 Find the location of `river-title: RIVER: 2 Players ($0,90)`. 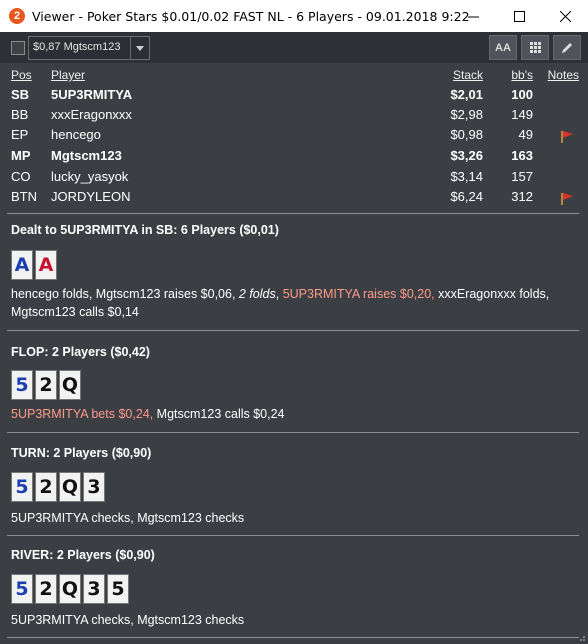

river-title: RIVER: 2 Players ($0,90) is located at coordinates (83, 555).